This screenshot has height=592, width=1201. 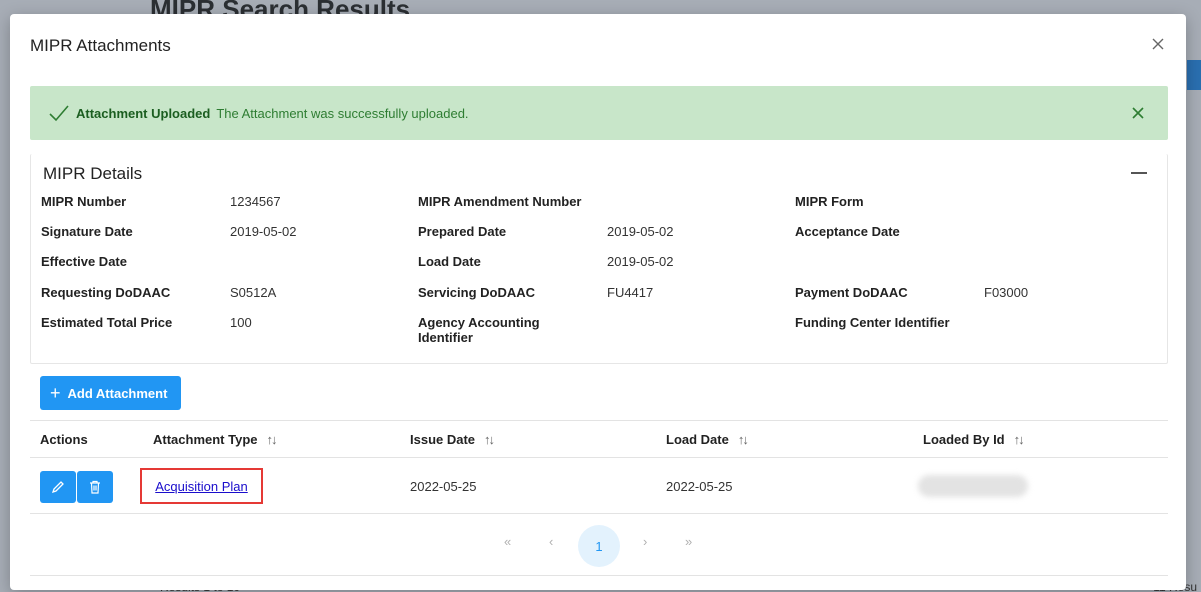 I want to click on mipr-number-value: 1234567, so click(x=255, y=201).